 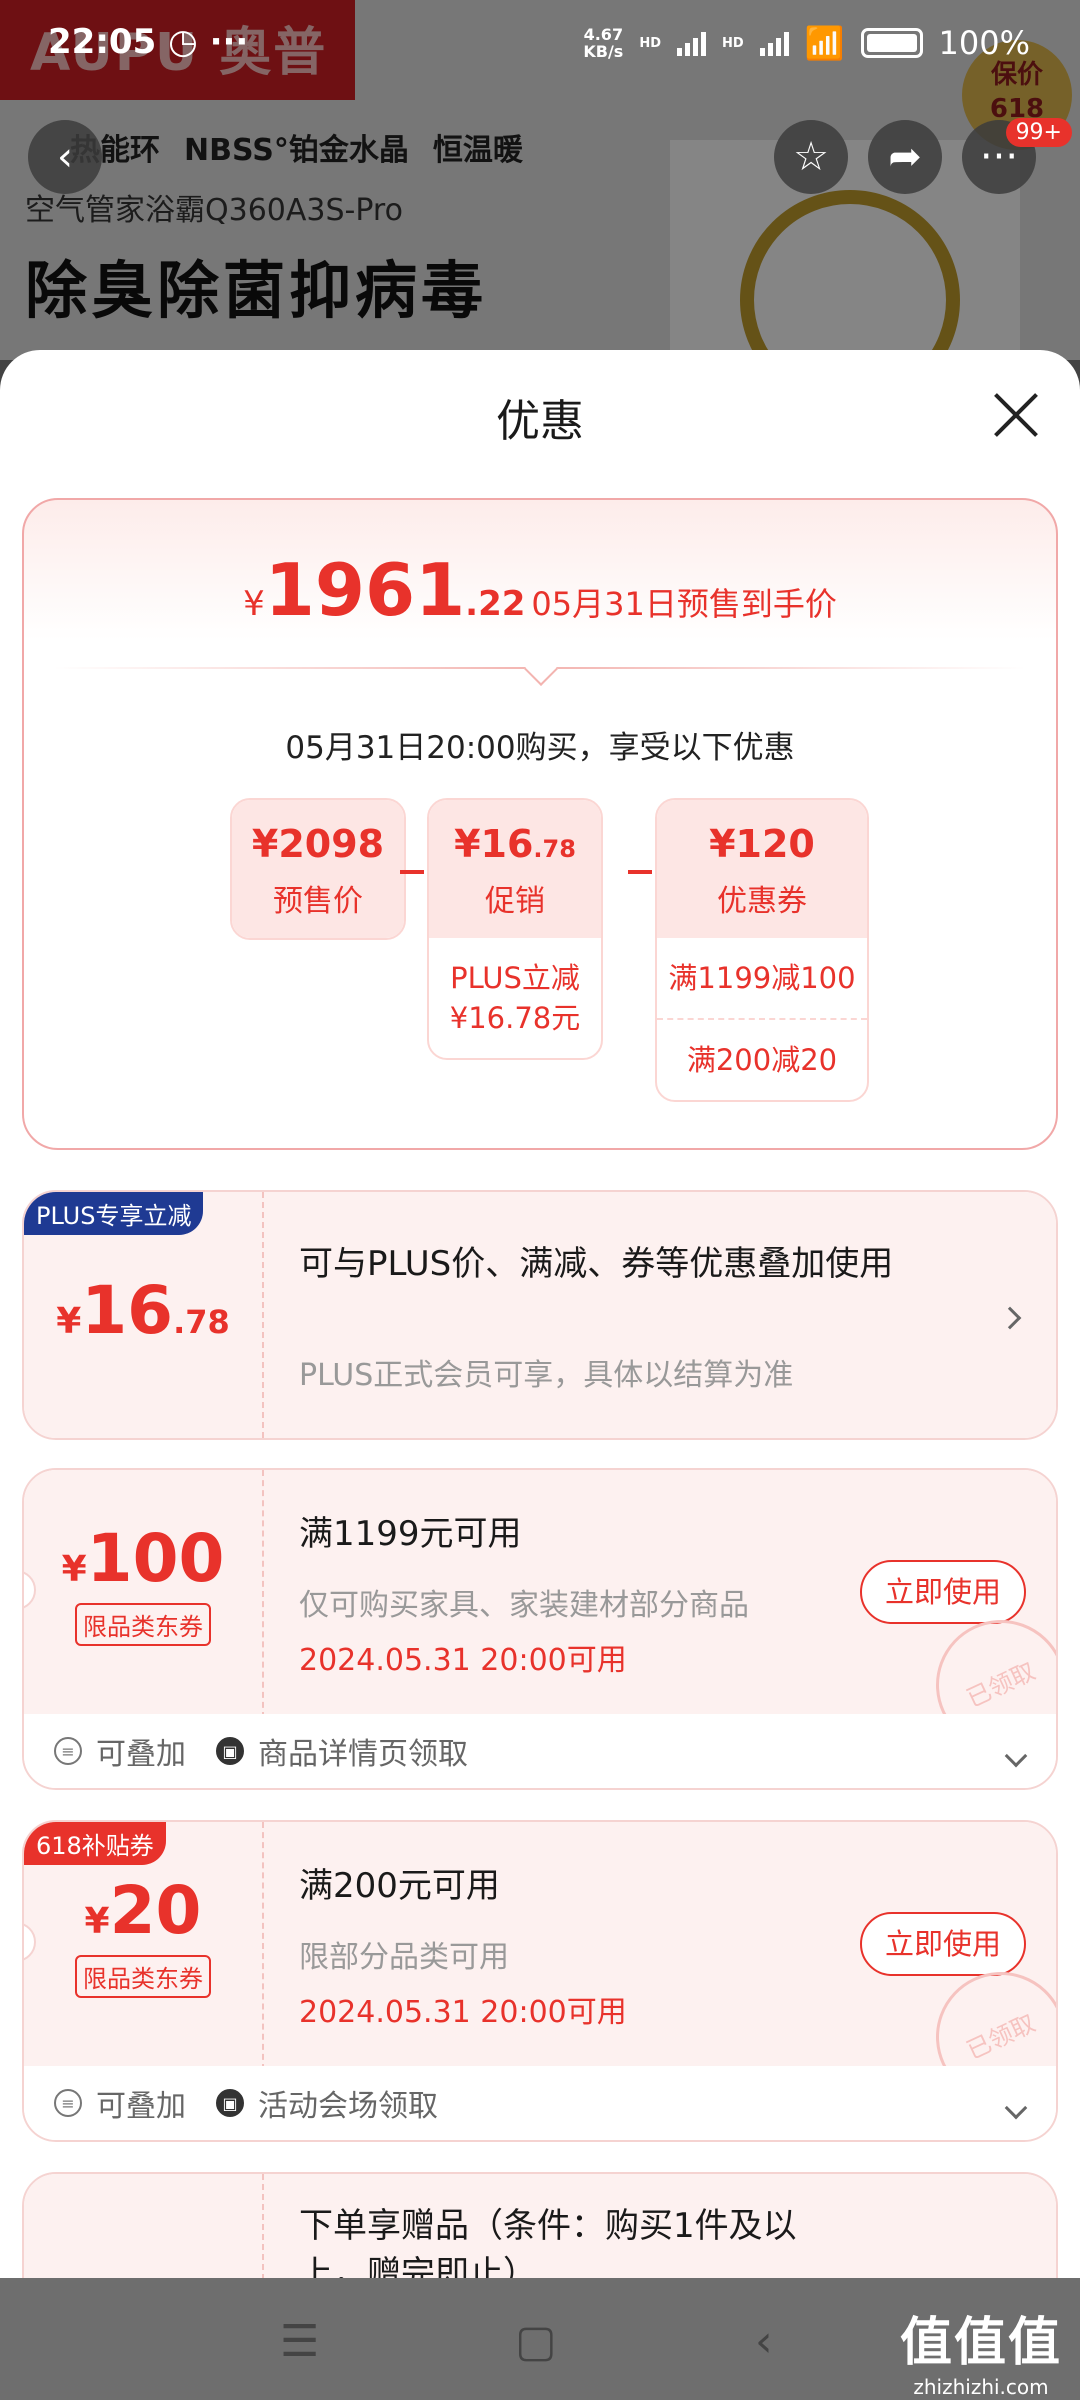 I want to click on box-value: ¥2098, so click(x=318, y=844).